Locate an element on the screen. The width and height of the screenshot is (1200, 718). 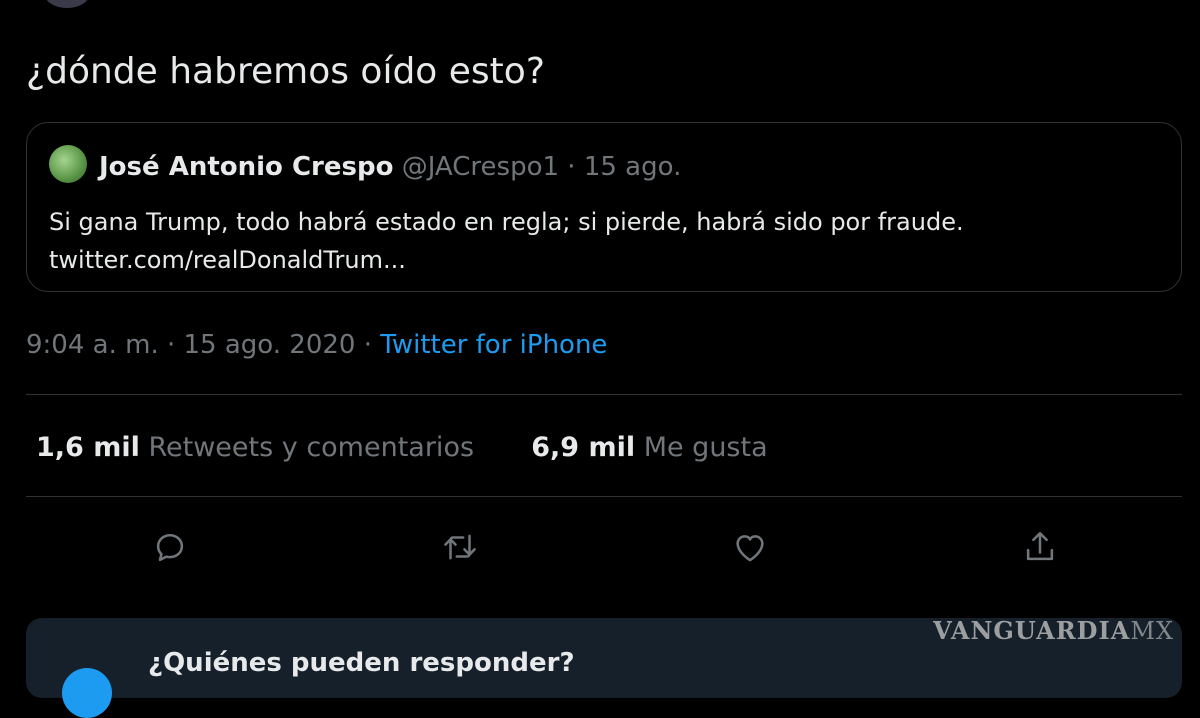
reply-icon is located at coordinates (170, 548).